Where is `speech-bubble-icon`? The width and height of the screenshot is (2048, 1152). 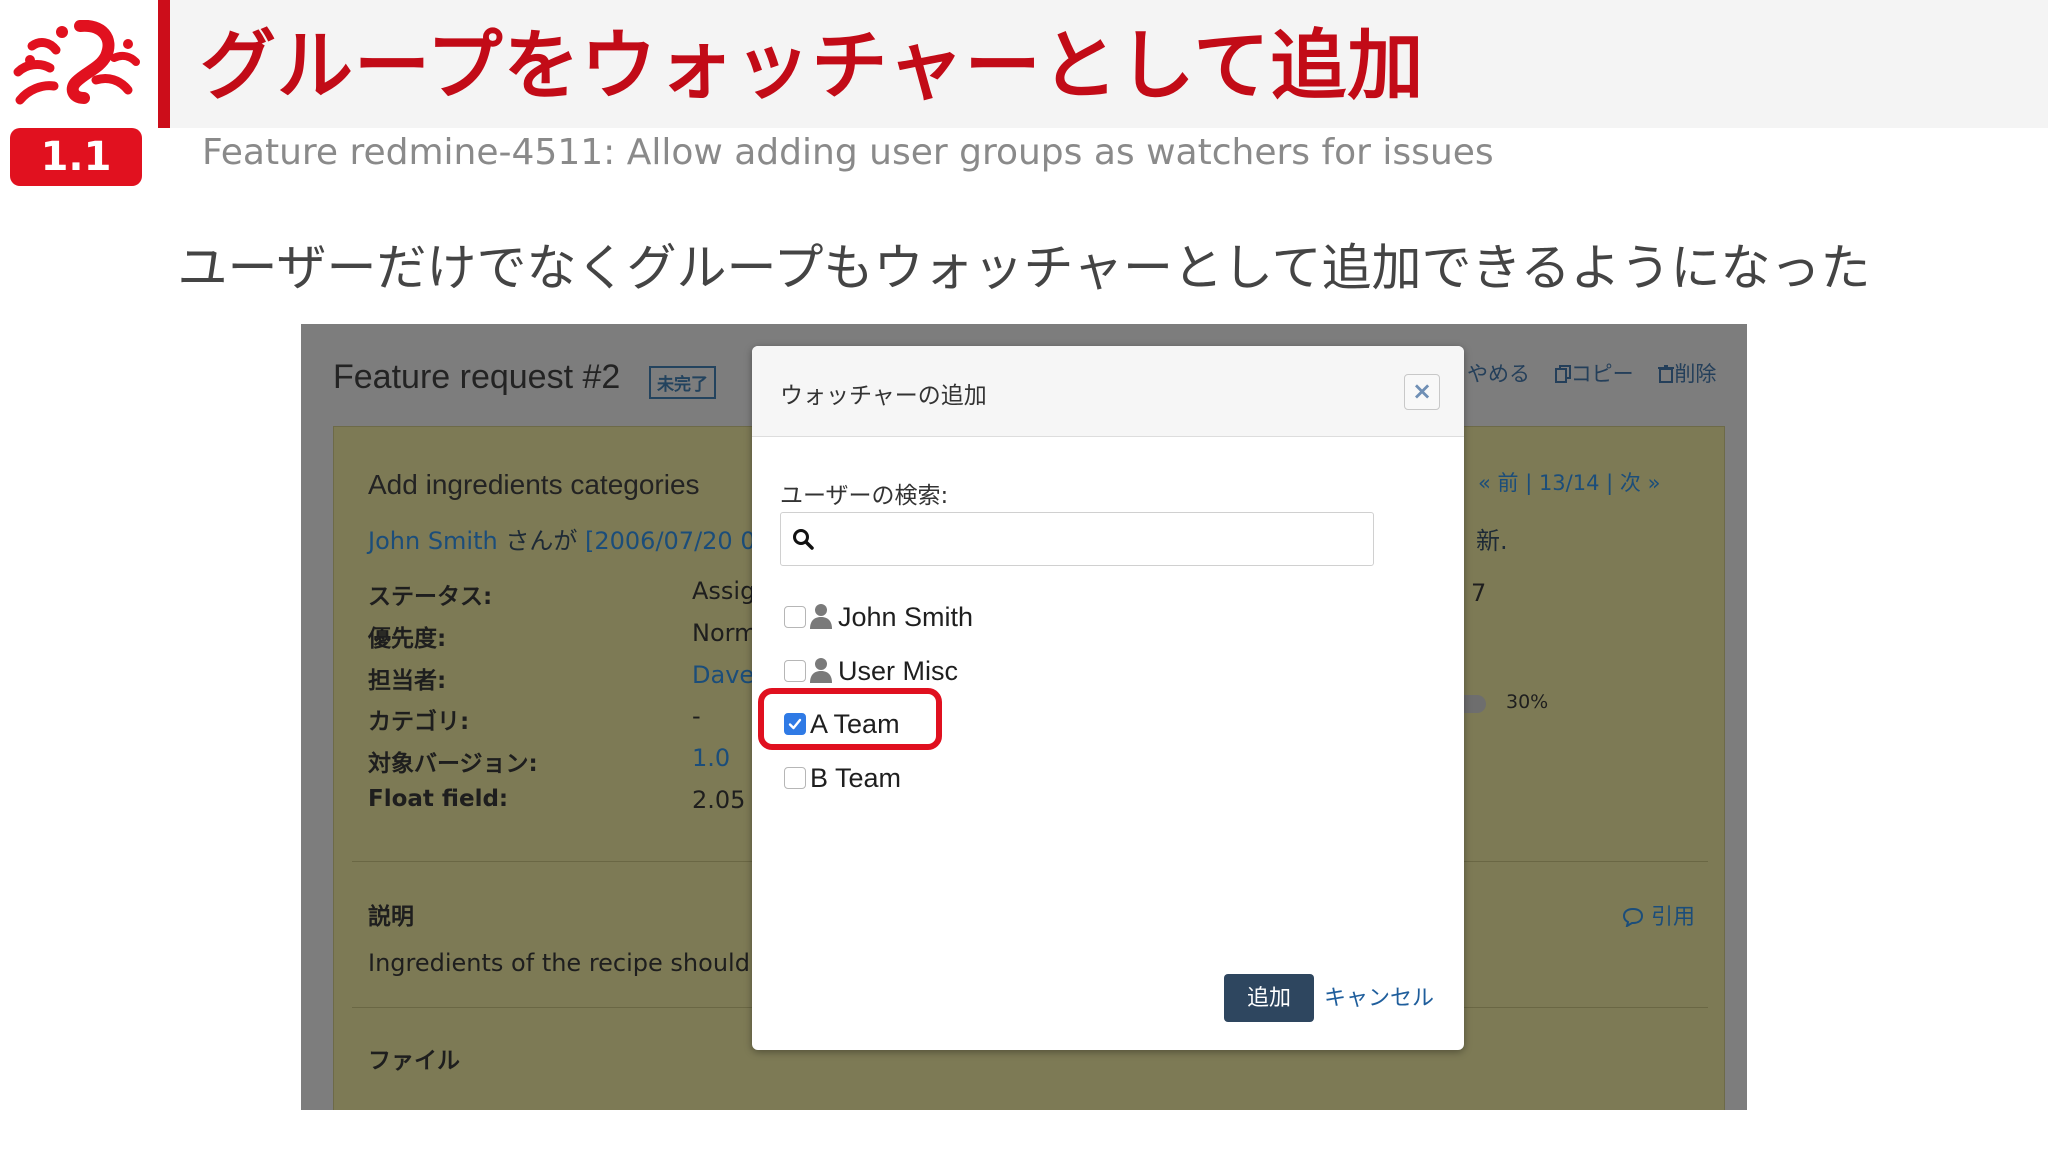
speech-bubble-icon is located at coordinates (1633, 918).